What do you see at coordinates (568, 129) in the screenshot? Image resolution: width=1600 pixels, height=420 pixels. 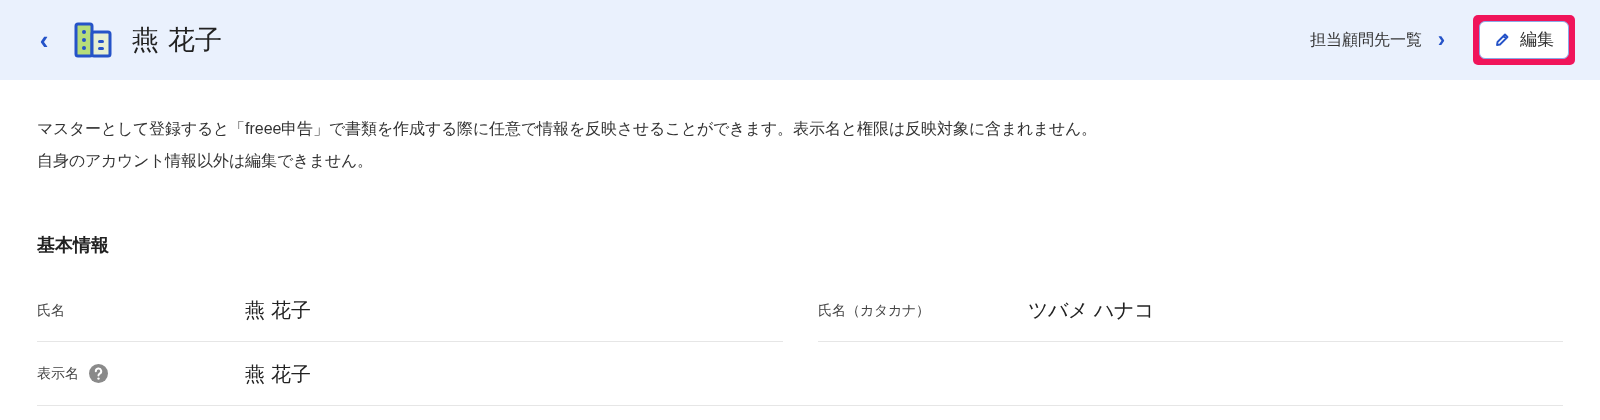 I see `notice-text: マスターとして登録すると「freee申告」で書類を作成する際に任意で情報を反映させることができます。表示名と権限は反映対象に含まれません。` at bounding box center [568, 129].